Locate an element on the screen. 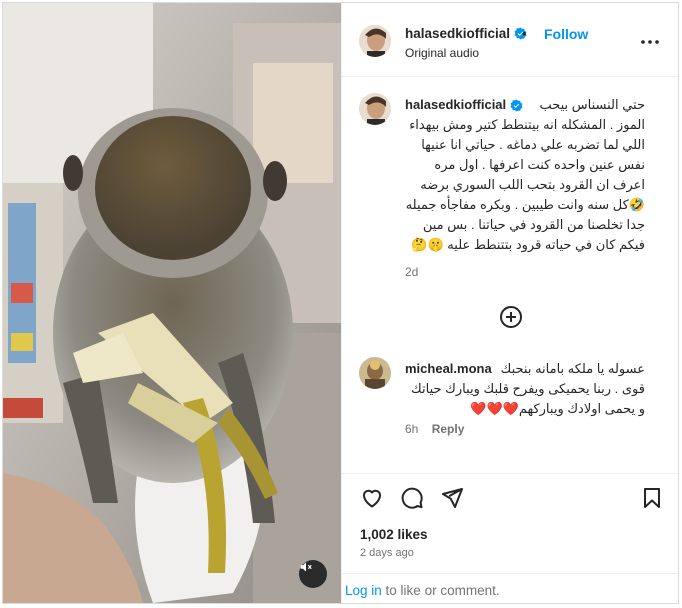 This screenshot has height=608, width=682. verified-badge-icon is located at coordinates (516, 105).